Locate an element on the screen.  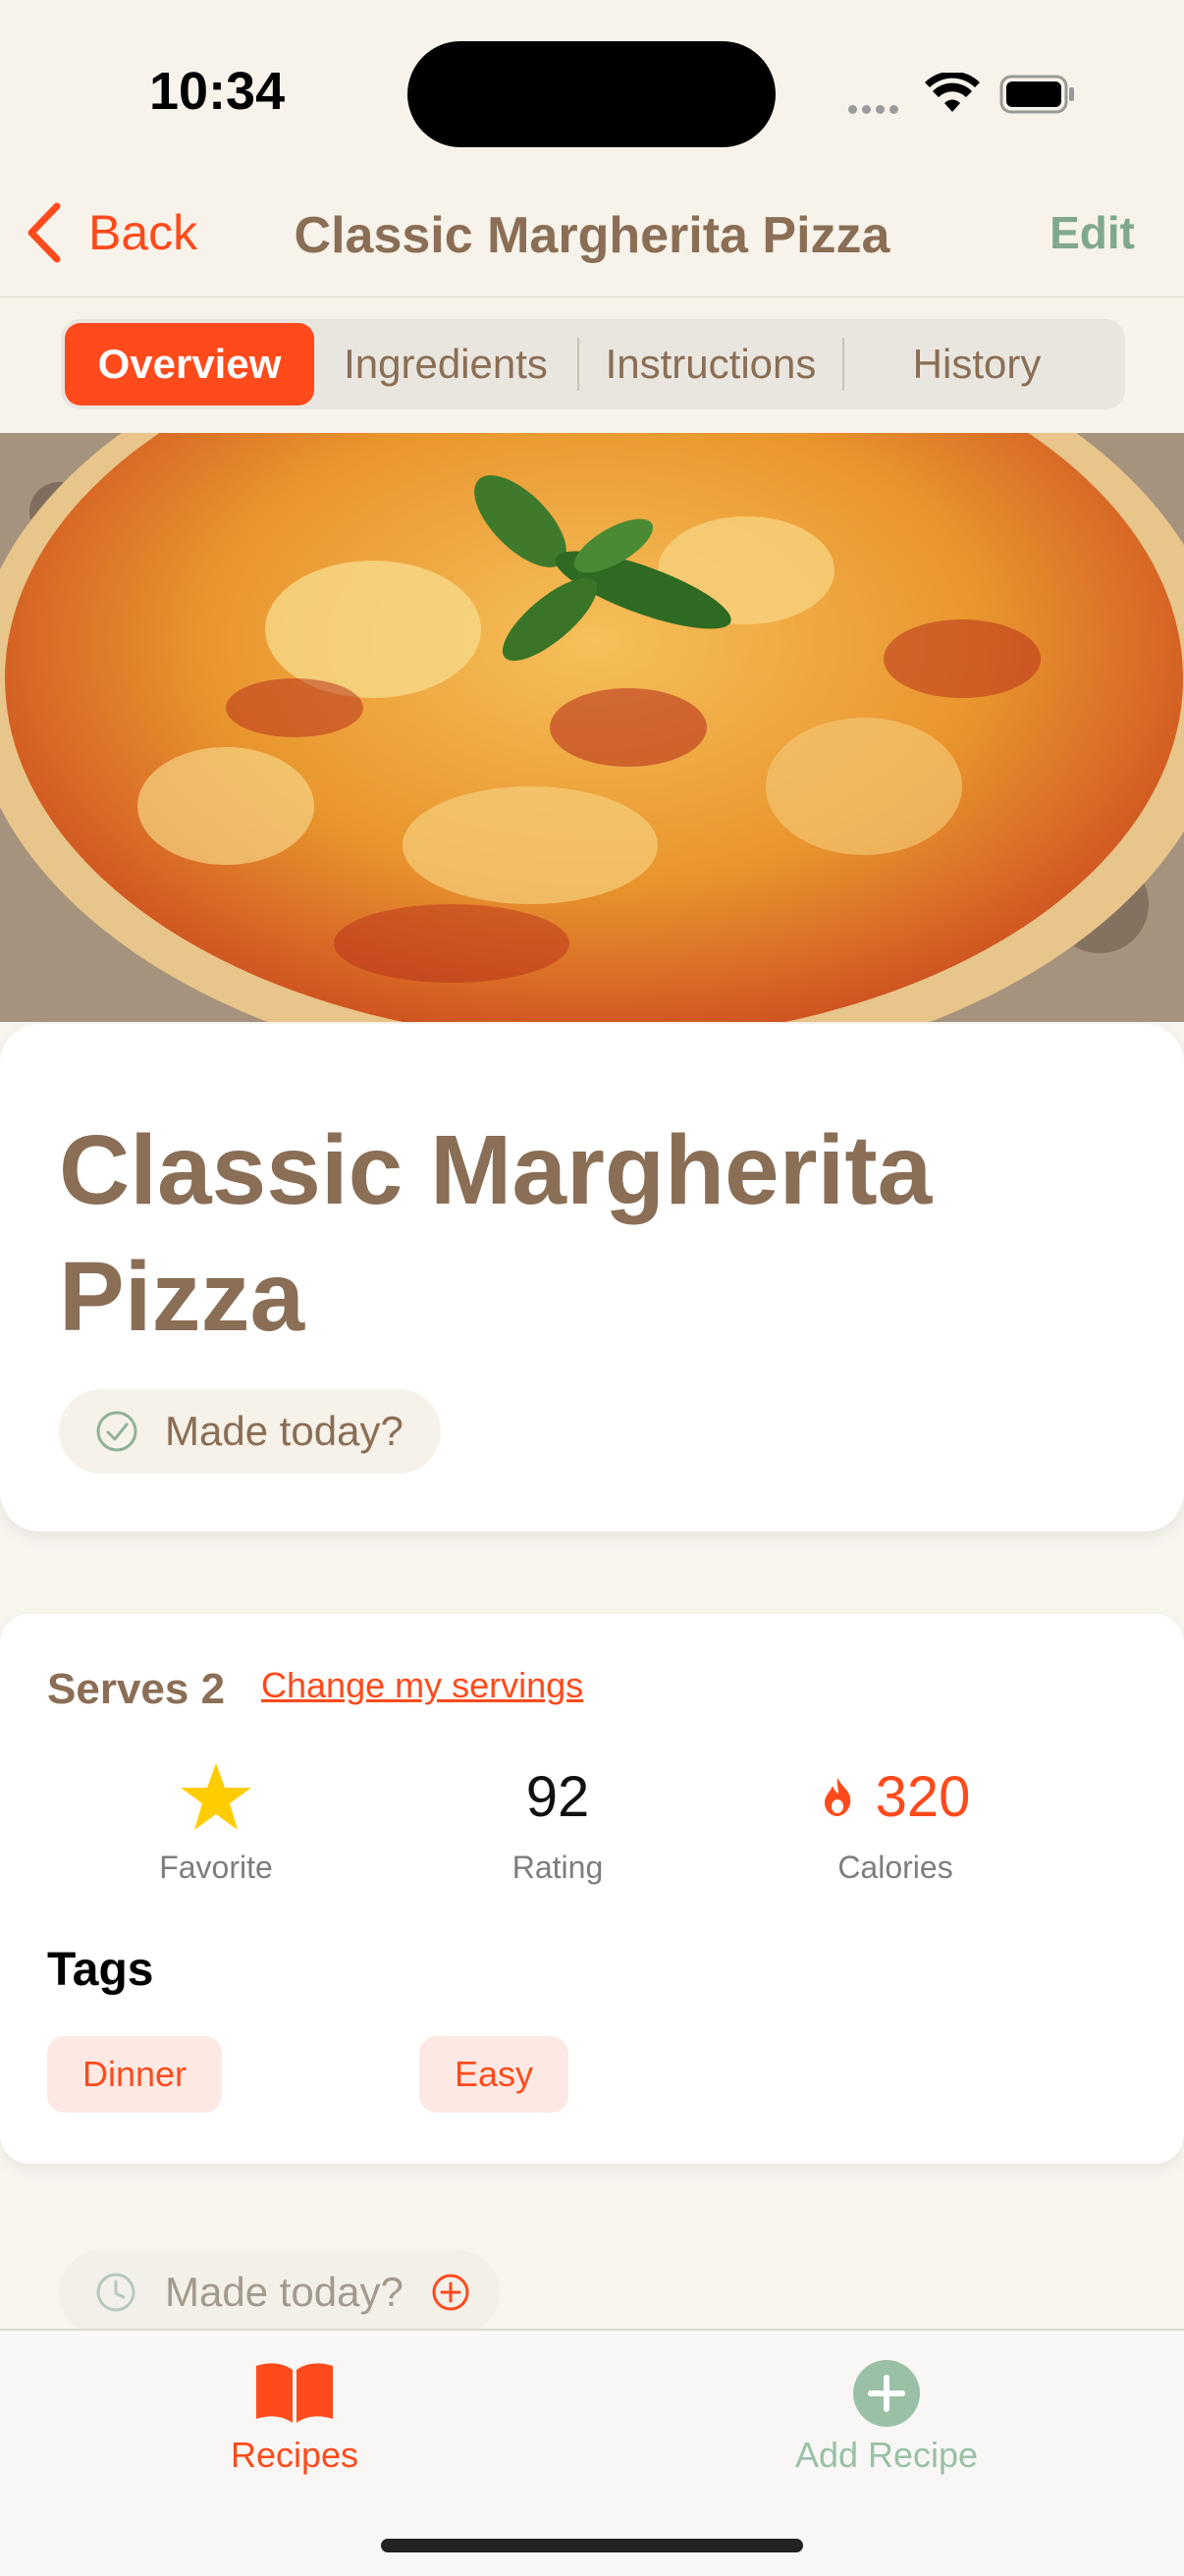
check-circle-icon is located at coordinates (116, 1431).